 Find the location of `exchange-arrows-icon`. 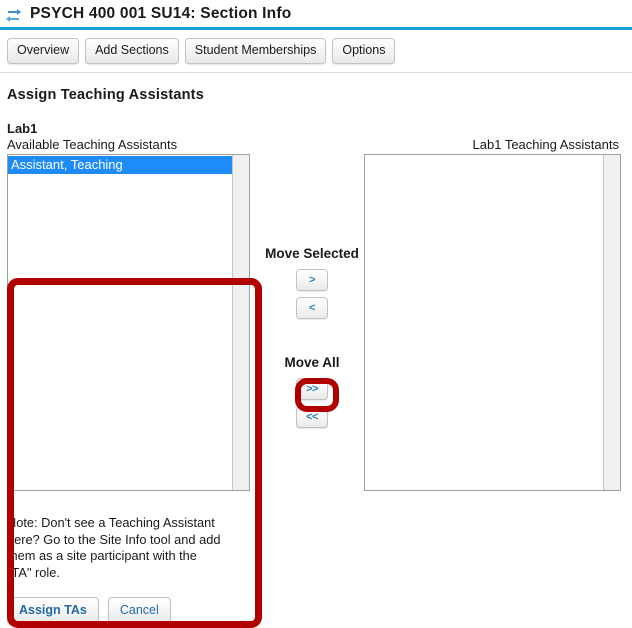

exchange-arrows-icon is located at coordinates (13, 14).